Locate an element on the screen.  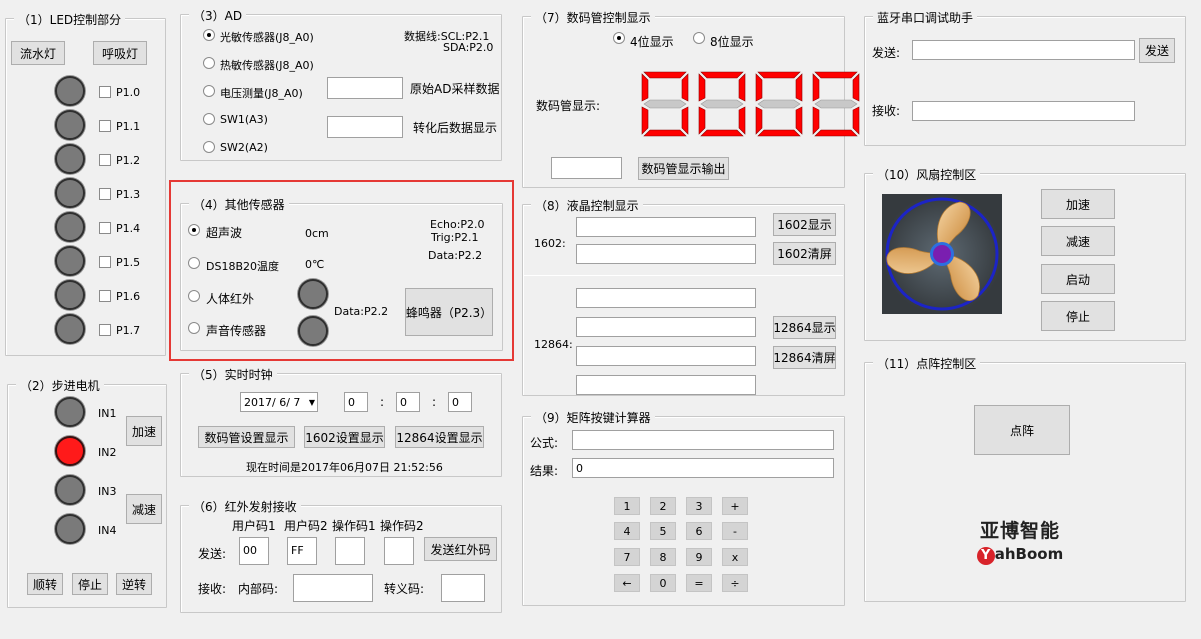
keypad-key: = is located at coordinates (699, 583).